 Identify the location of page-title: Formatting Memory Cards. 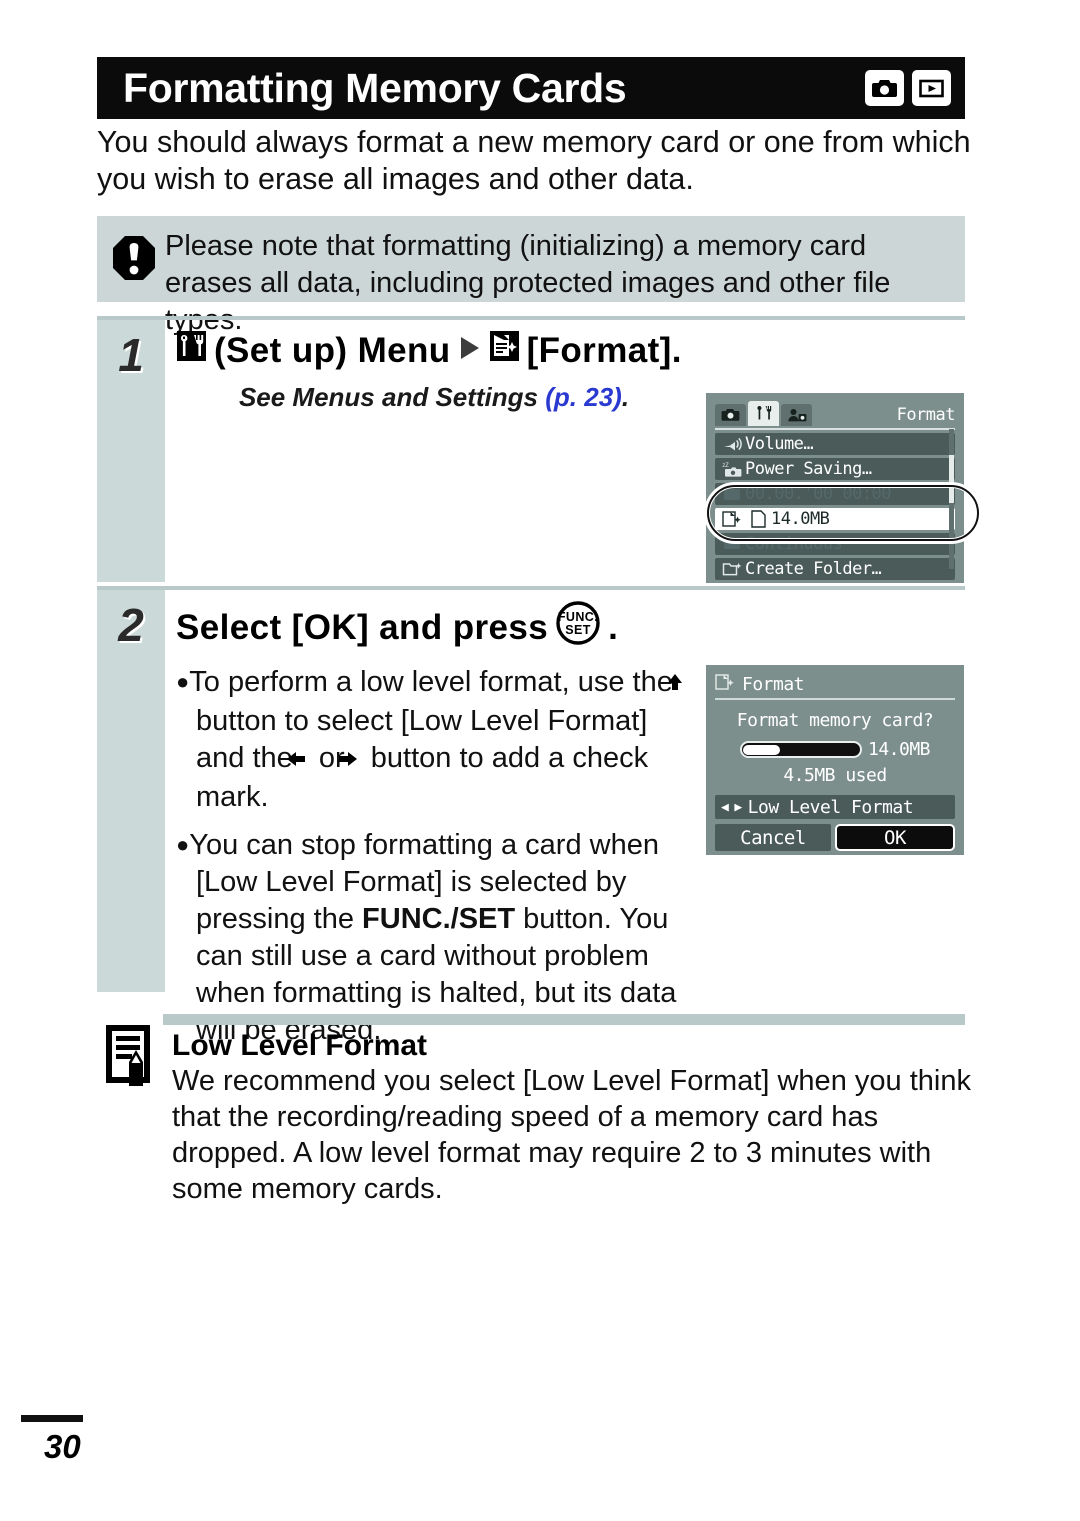
(375, 87).